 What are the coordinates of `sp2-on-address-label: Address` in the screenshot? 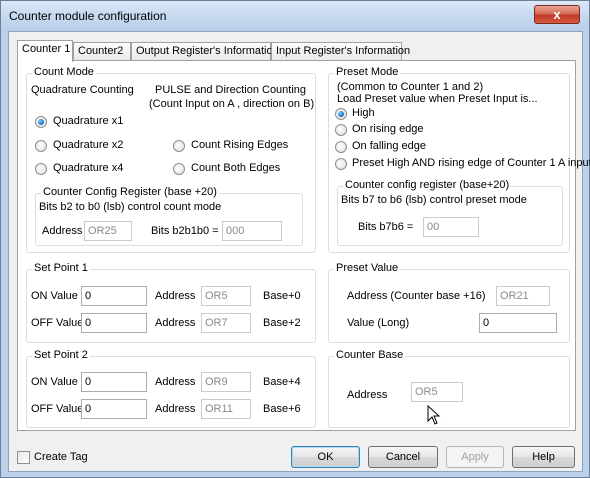 It's located at (175, 382).